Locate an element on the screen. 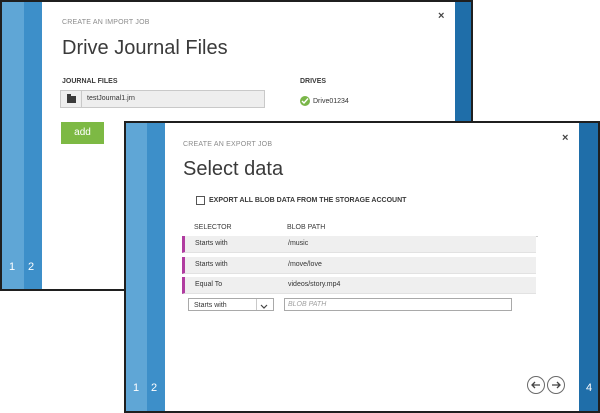 This screenshot has width=600, height=413. journal-file-field: testJournal1.jrn is located at coordinates (162, 99).